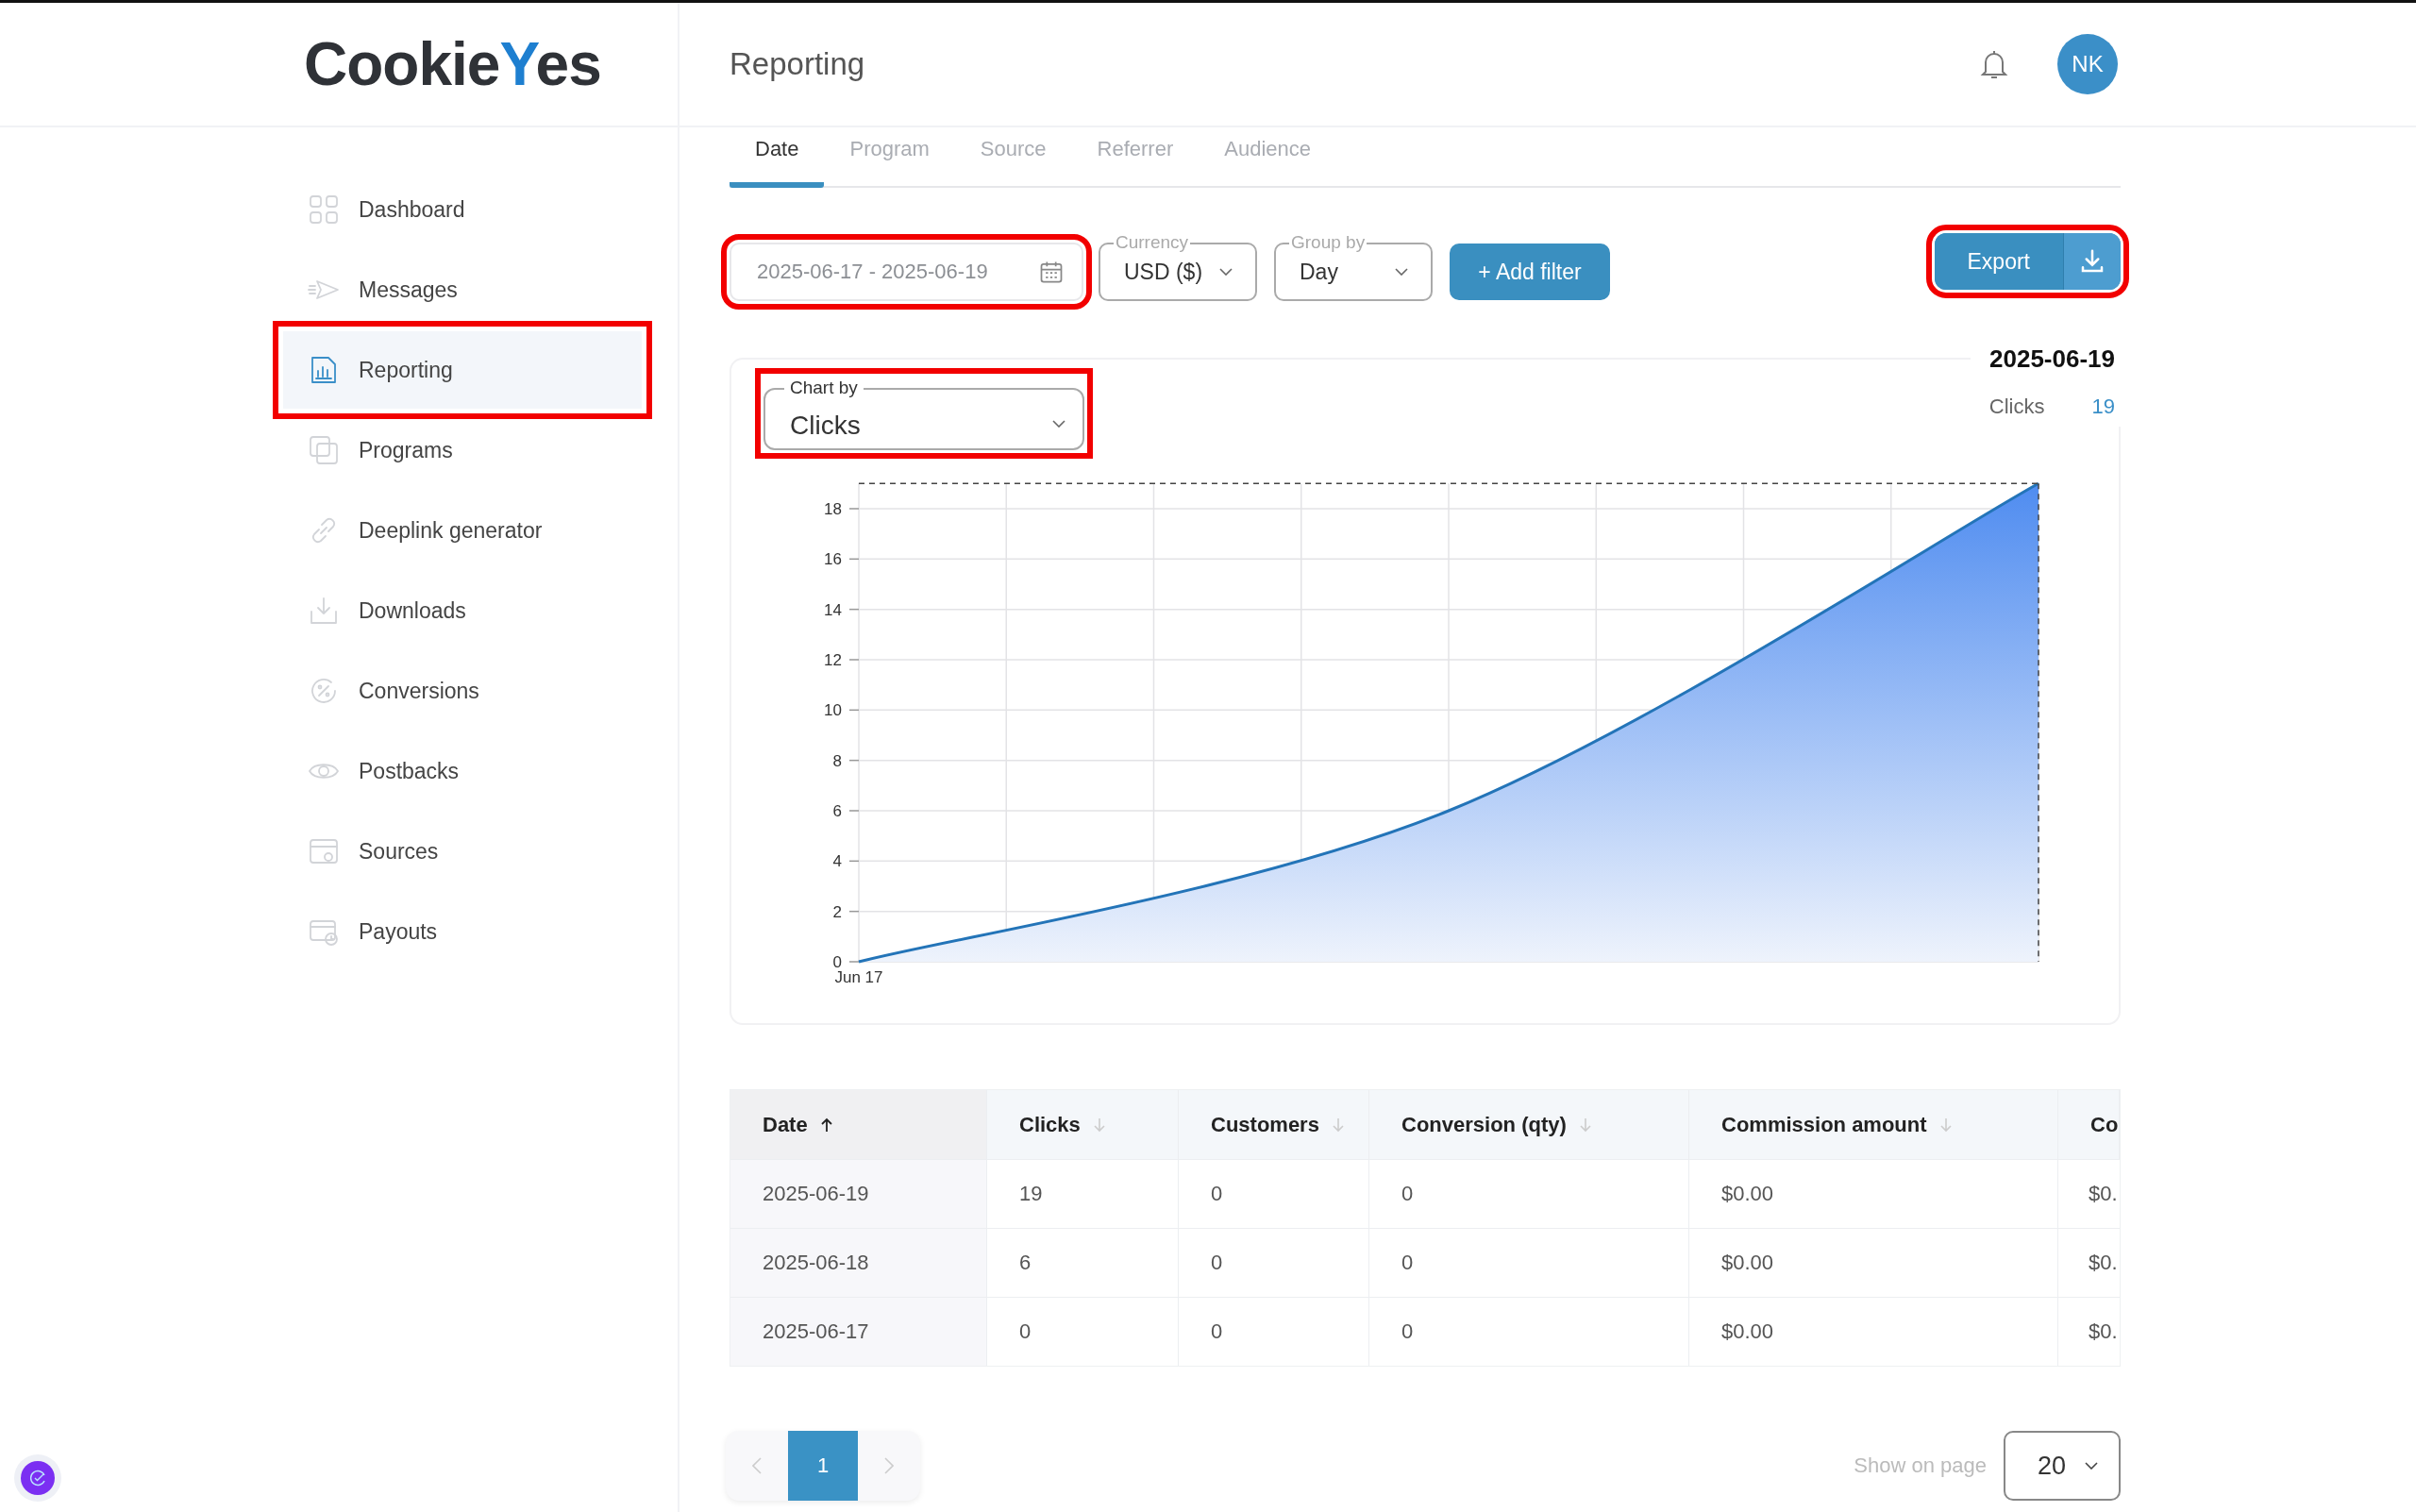 The width and height of the screenshot is (2416, 1512). What do you see at coordinates (463, 289) in the screenshot?
I see `sidebar-item: Messages` at bounding box center [463, 289].